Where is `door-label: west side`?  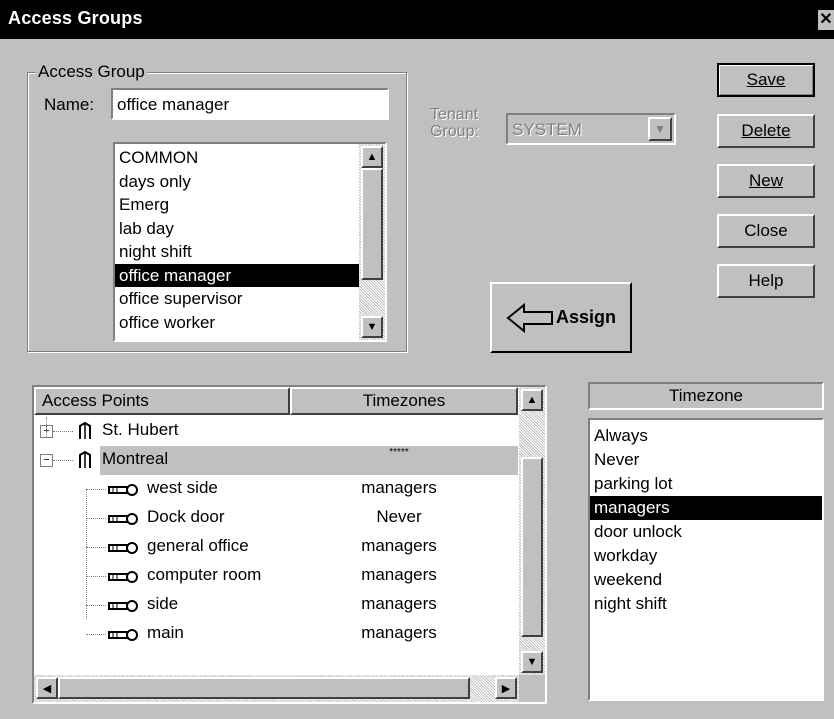 door-label: west side is located at coordinates (182, 487).